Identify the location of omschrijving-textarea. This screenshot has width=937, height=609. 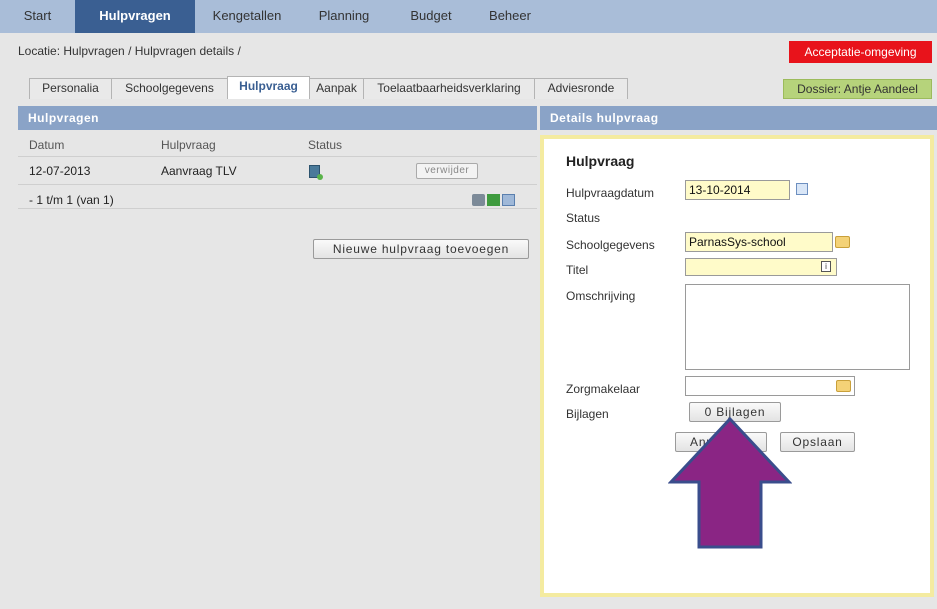
(797, 327).